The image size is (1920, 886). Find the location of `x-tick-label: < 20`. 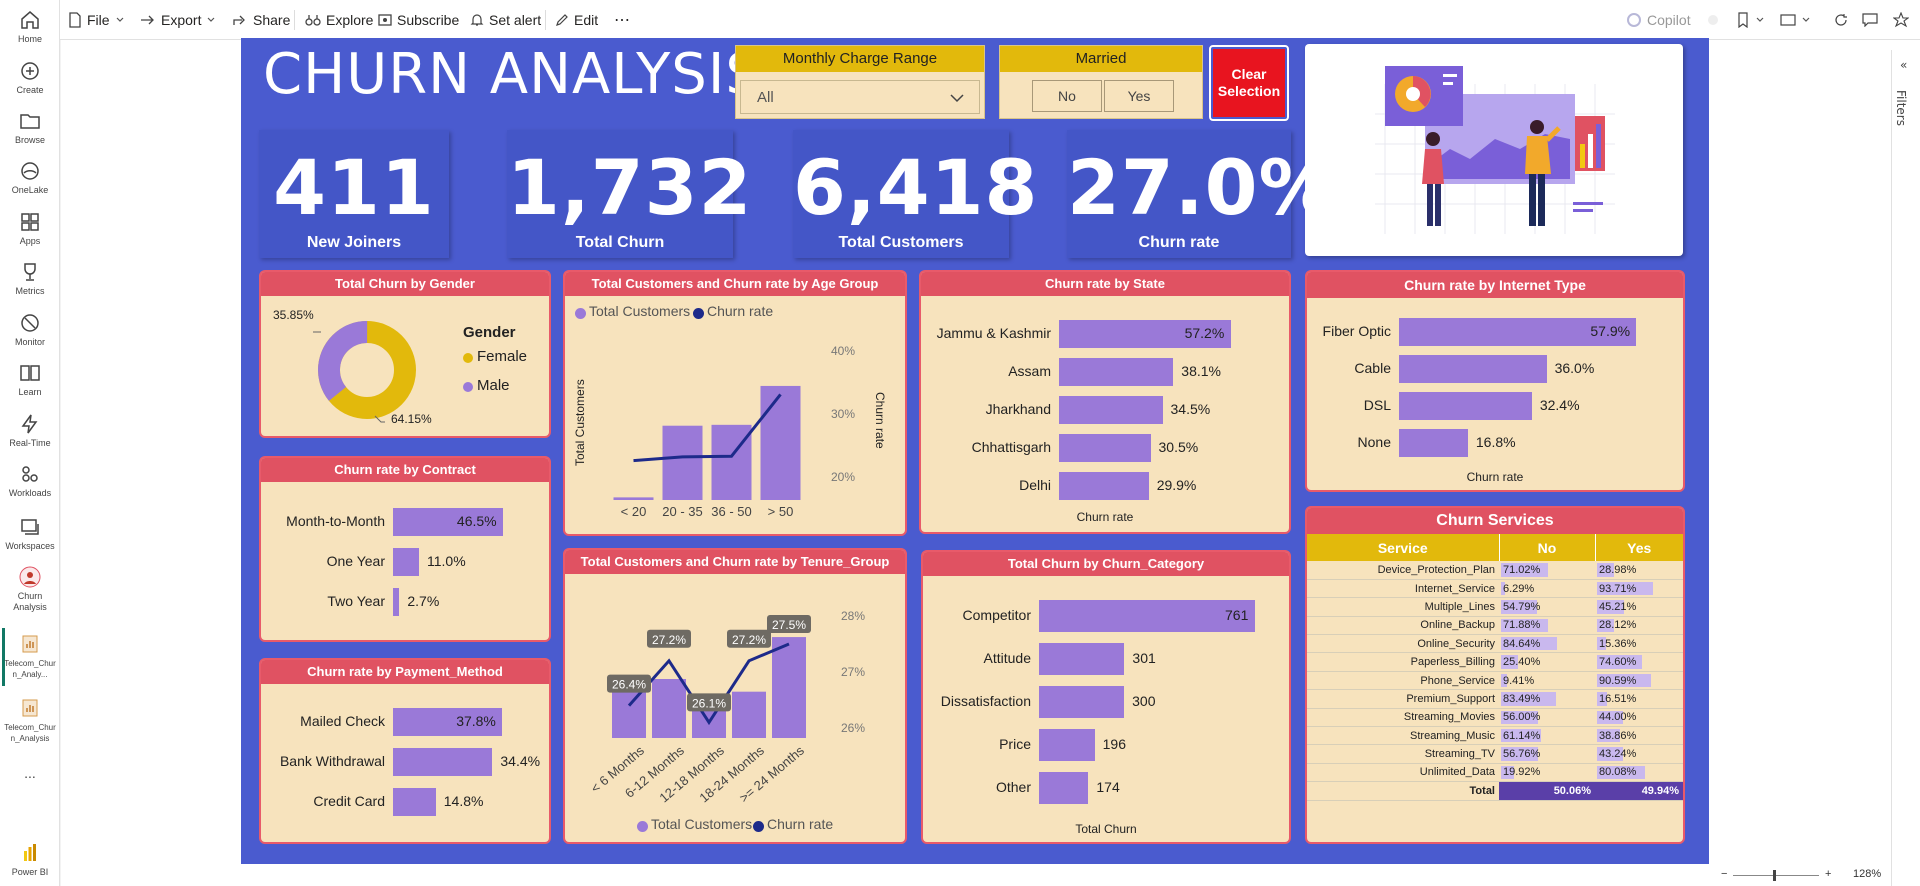

x-tick-label: < 20 is located at coordinates (634, 511).